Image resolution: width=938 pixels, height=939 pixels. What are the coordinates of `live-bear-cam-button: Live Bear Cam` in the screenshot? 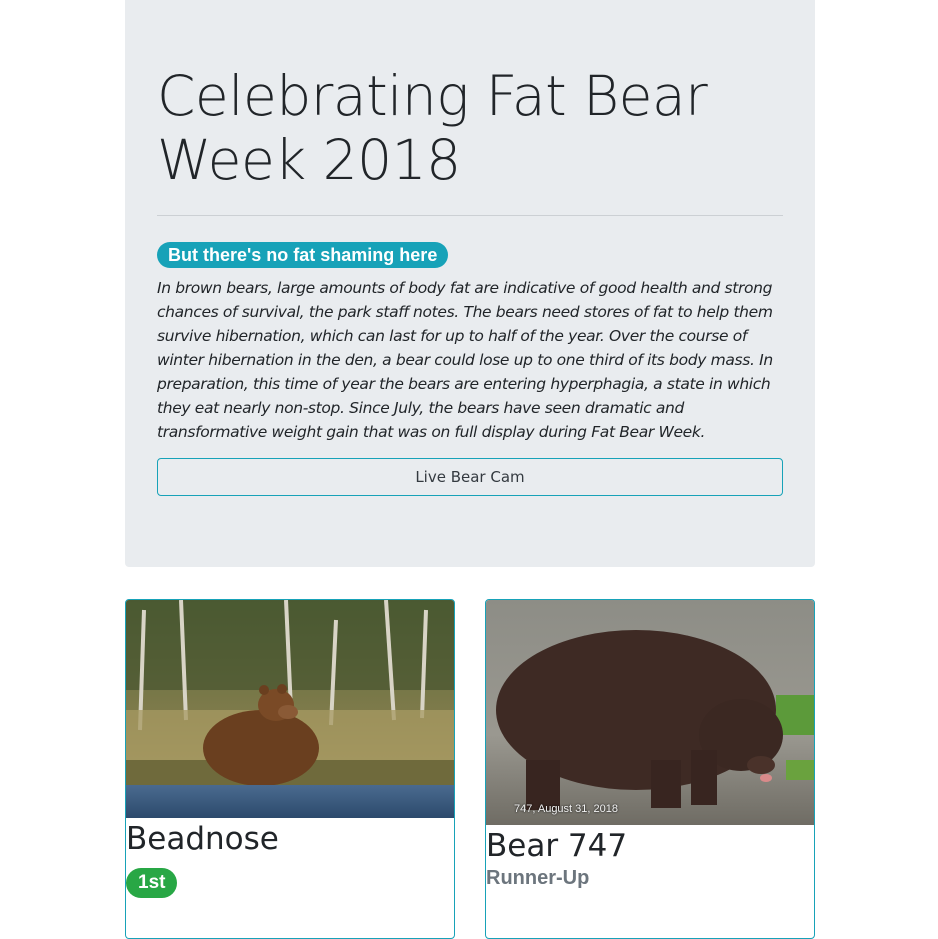 It's located at (470, 477).